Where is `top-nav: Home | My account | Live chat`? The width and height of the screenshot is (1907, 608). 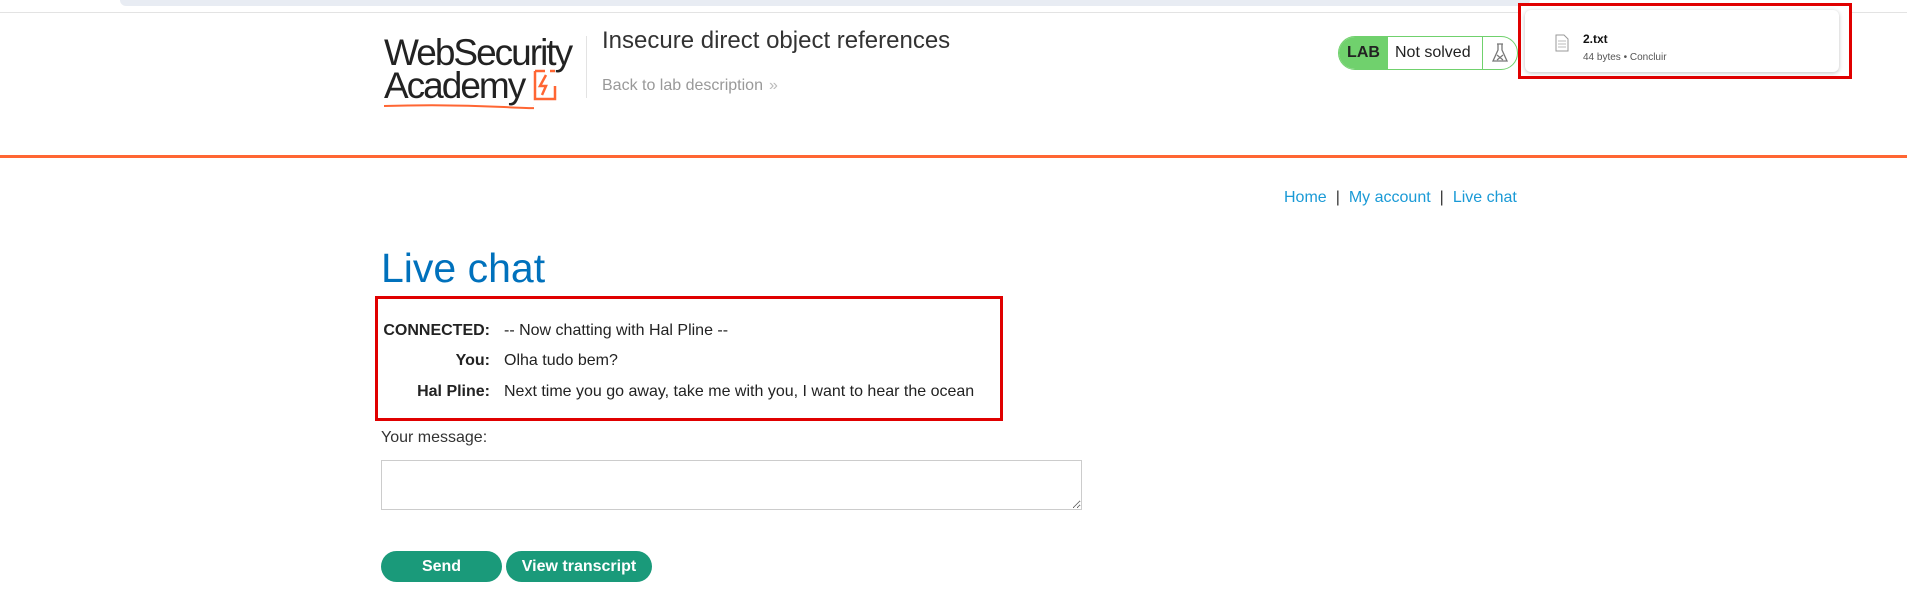 top-nav: Home | My account | Live chat is located at coordinates (1400, 198).